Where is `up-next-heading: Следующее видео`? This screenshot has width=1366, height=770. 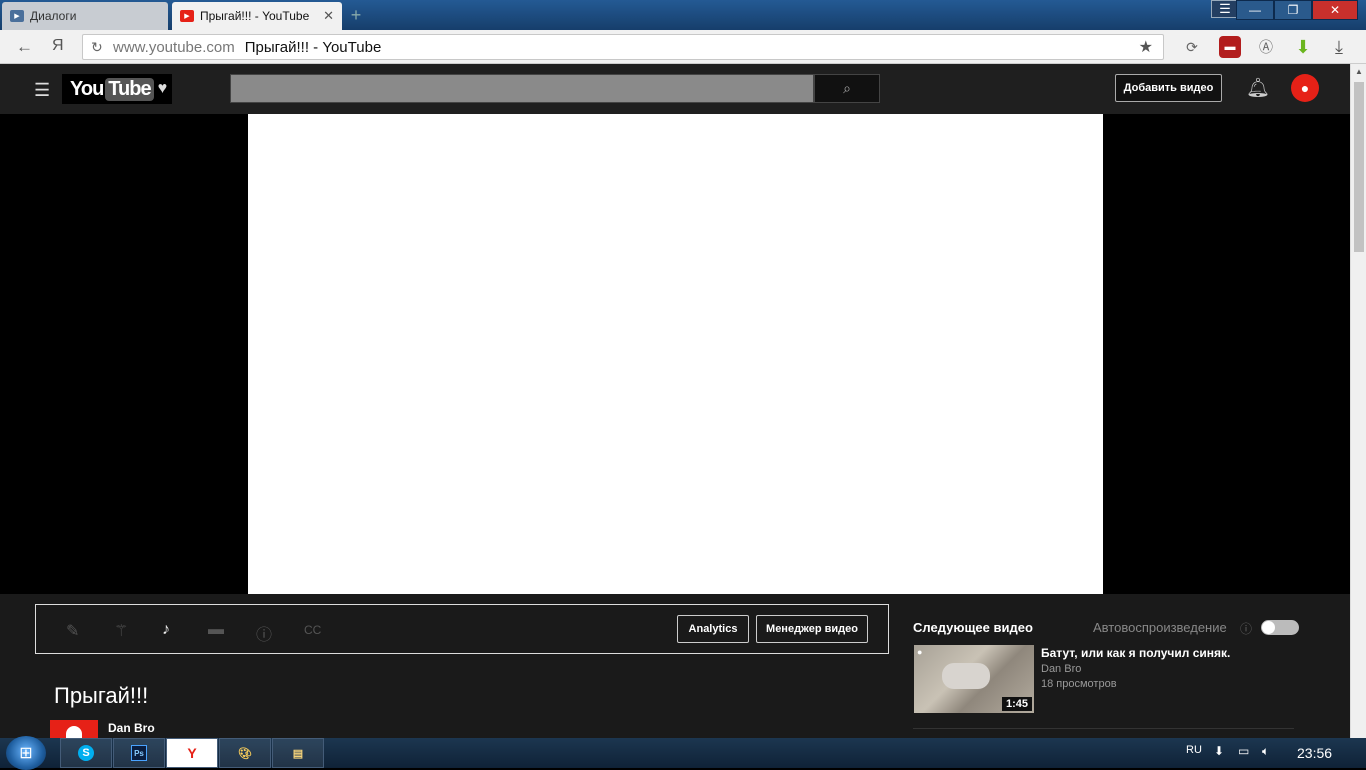
up-next-heading: Следующее видео is located at coordinates (973, 627).